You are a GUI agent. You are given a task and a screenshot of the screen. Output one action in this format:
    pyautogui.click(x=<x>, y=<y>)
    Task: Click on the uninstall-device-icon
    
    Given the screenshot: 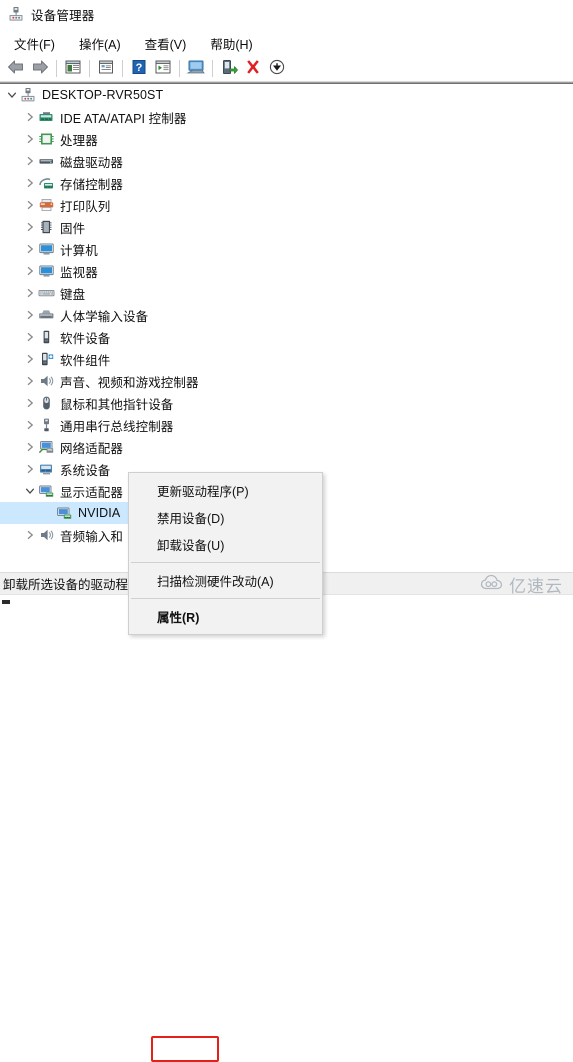 What is the action you would take?
    pyautogui.click(x=253, y=68)
    